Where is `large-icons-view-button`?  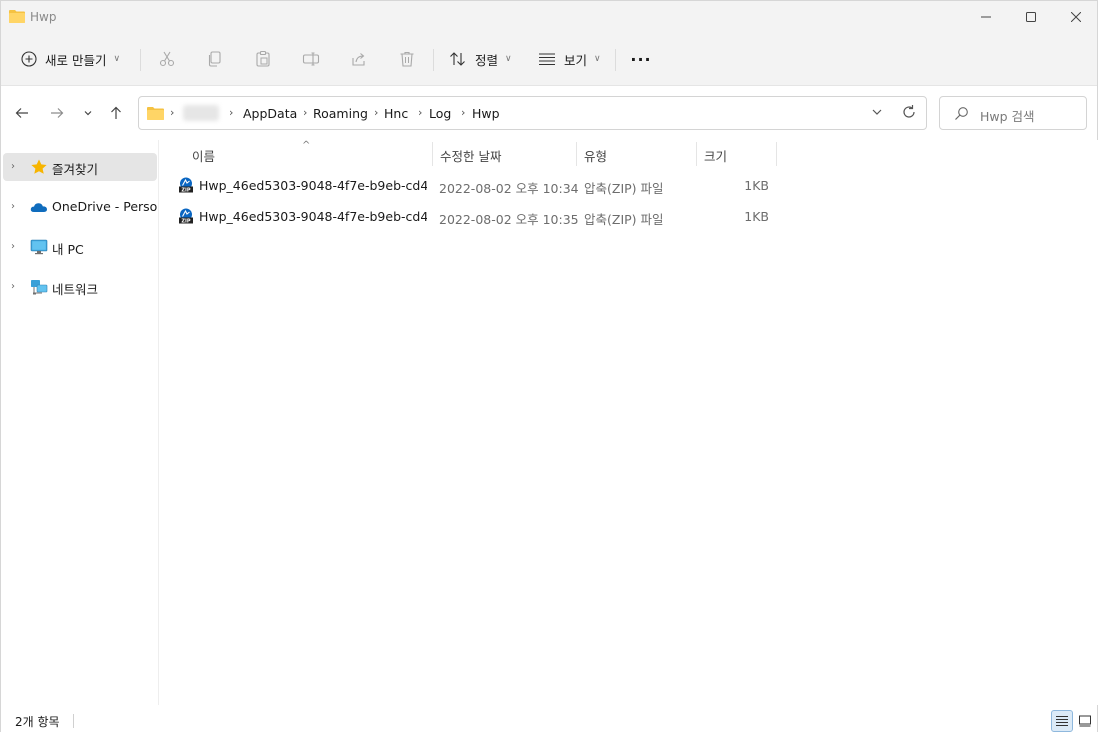 large-icons-view-button is located at coordinates (1085, 721).